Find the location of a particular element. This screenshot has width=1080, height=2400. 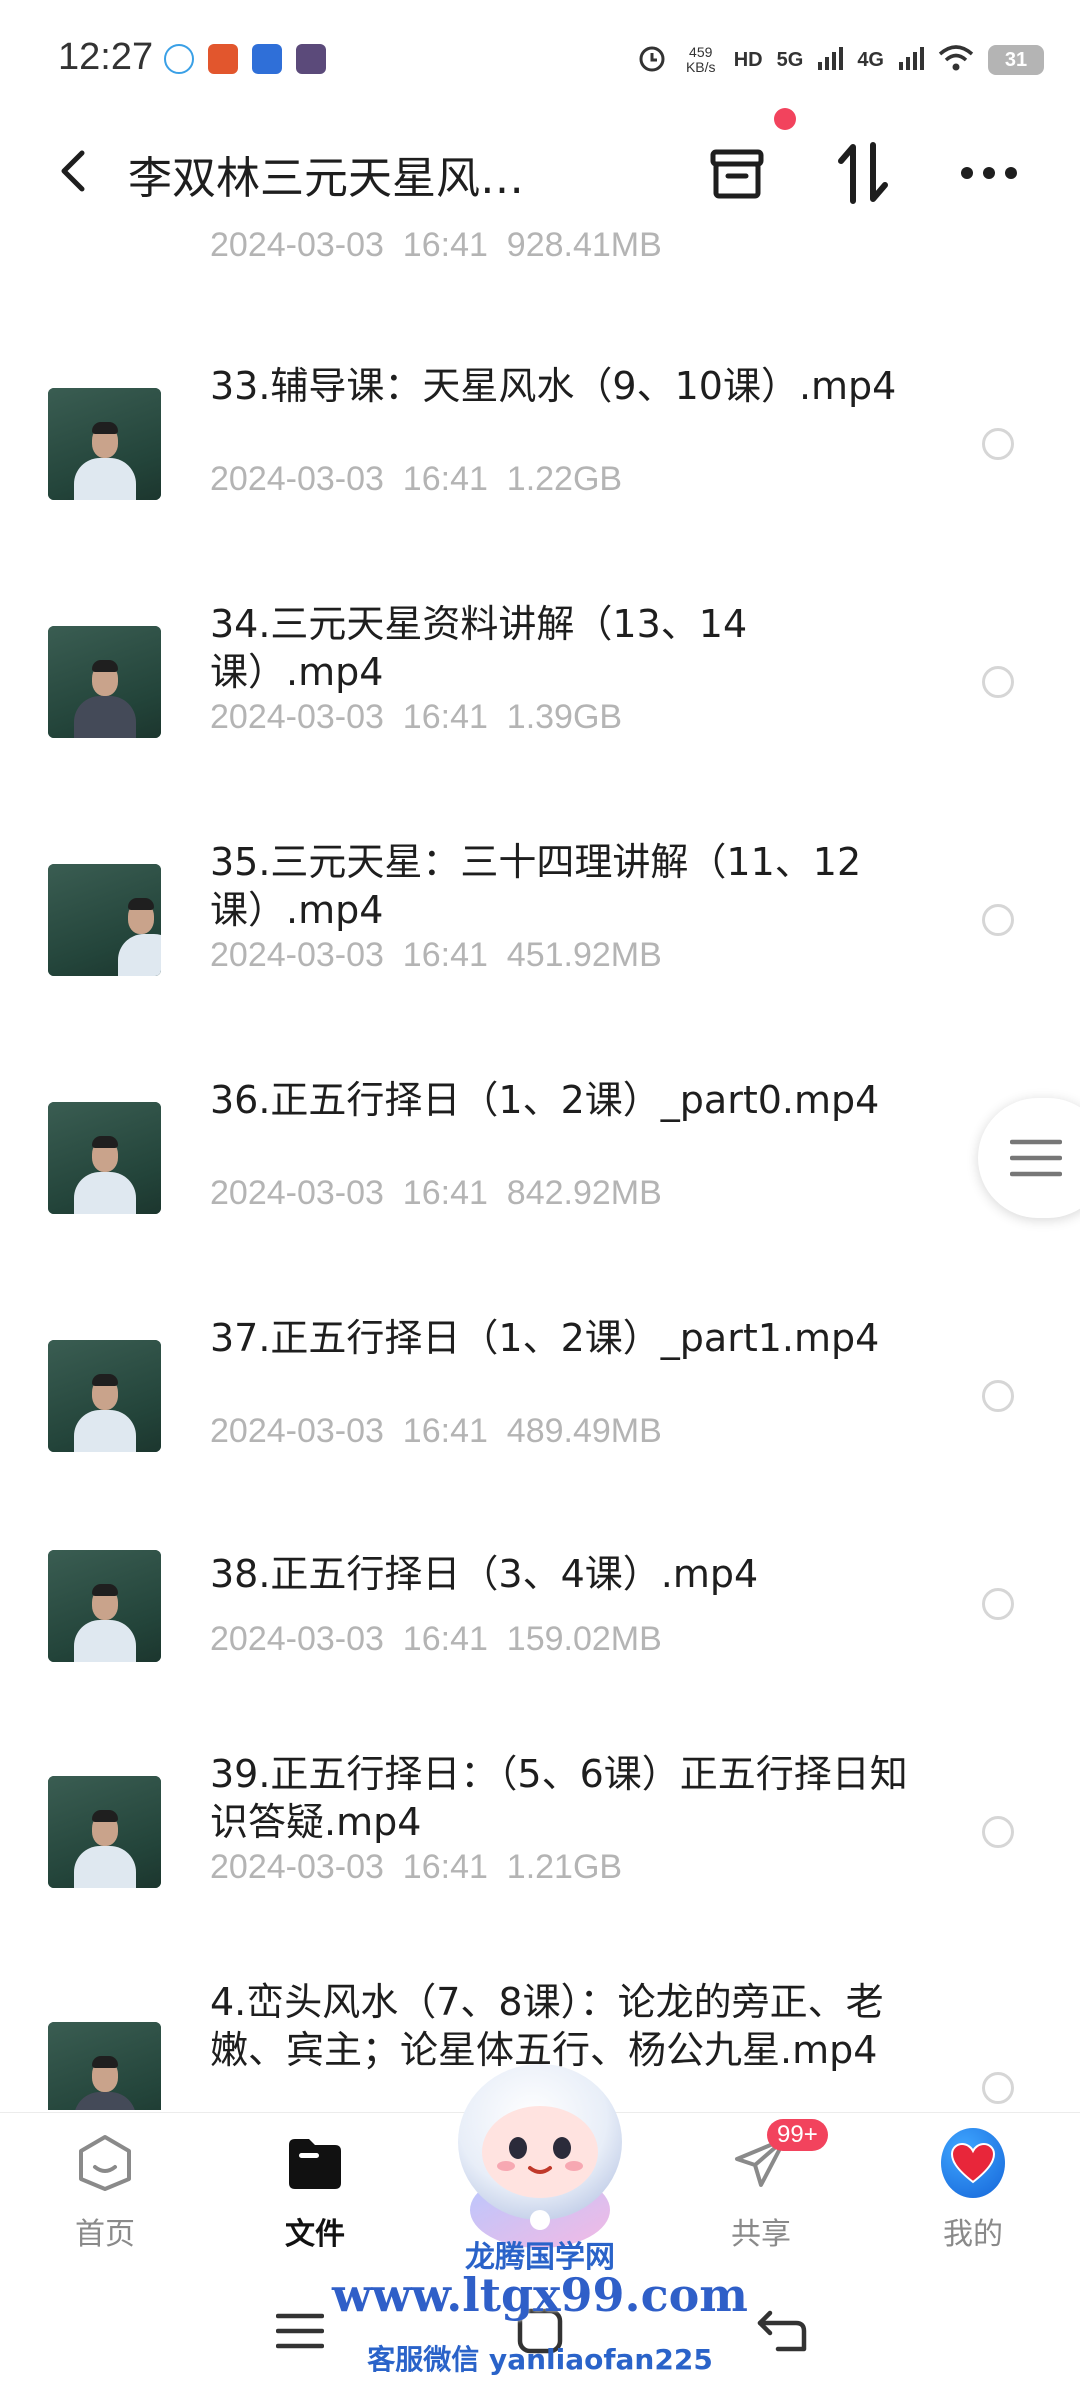

battery-indicator: 31 is located at coordinates (1016, 60).